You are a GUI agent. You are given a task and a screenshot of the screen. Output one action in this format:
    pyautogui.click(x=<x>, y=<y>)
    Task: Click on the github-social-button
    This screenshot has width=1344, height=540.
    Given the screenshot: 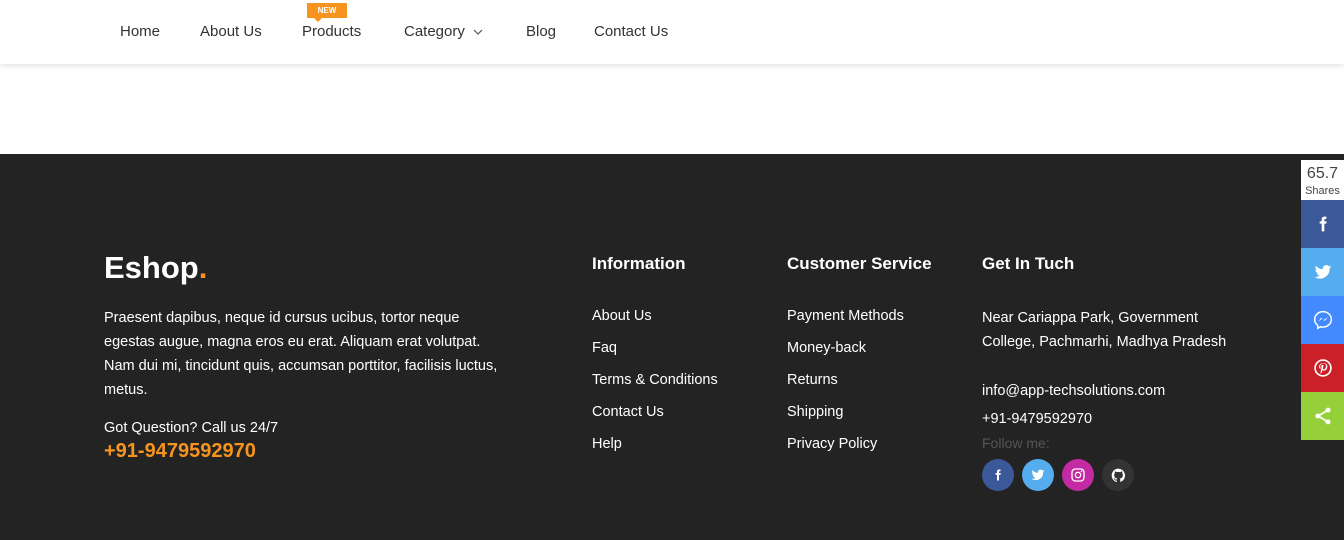 What is the action you would take?
    pyautogui.click(x=1118, y=475)
    